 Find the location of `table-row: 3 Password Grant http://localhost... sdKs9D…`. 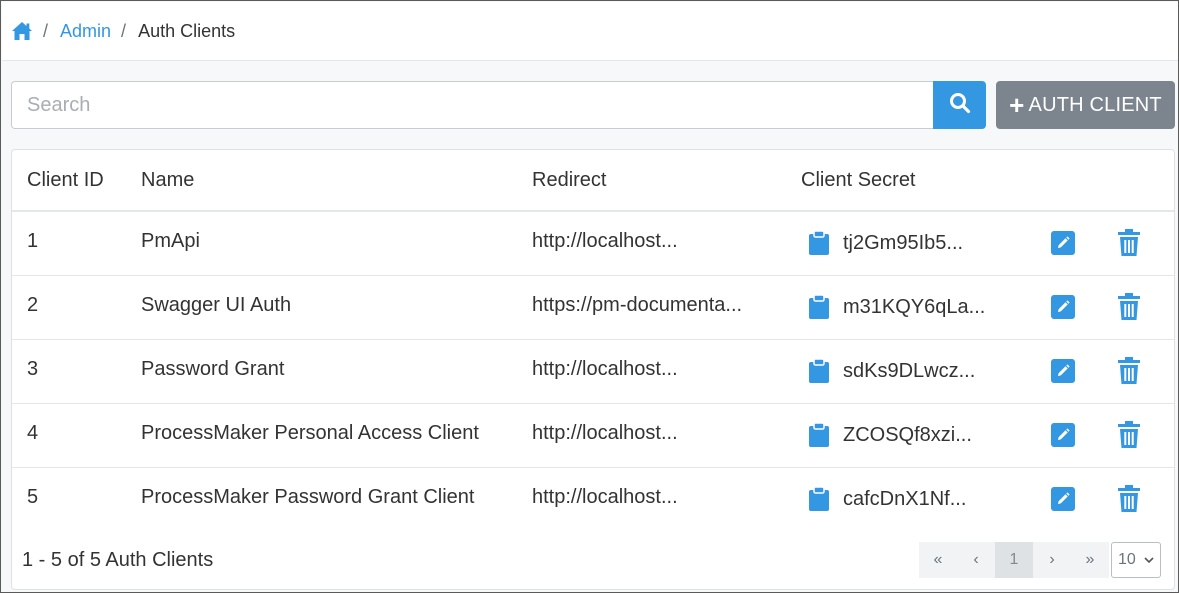

table-row: 3 Password Grant http://localhost... sdKs9D… is located at coordinates (593, 372).